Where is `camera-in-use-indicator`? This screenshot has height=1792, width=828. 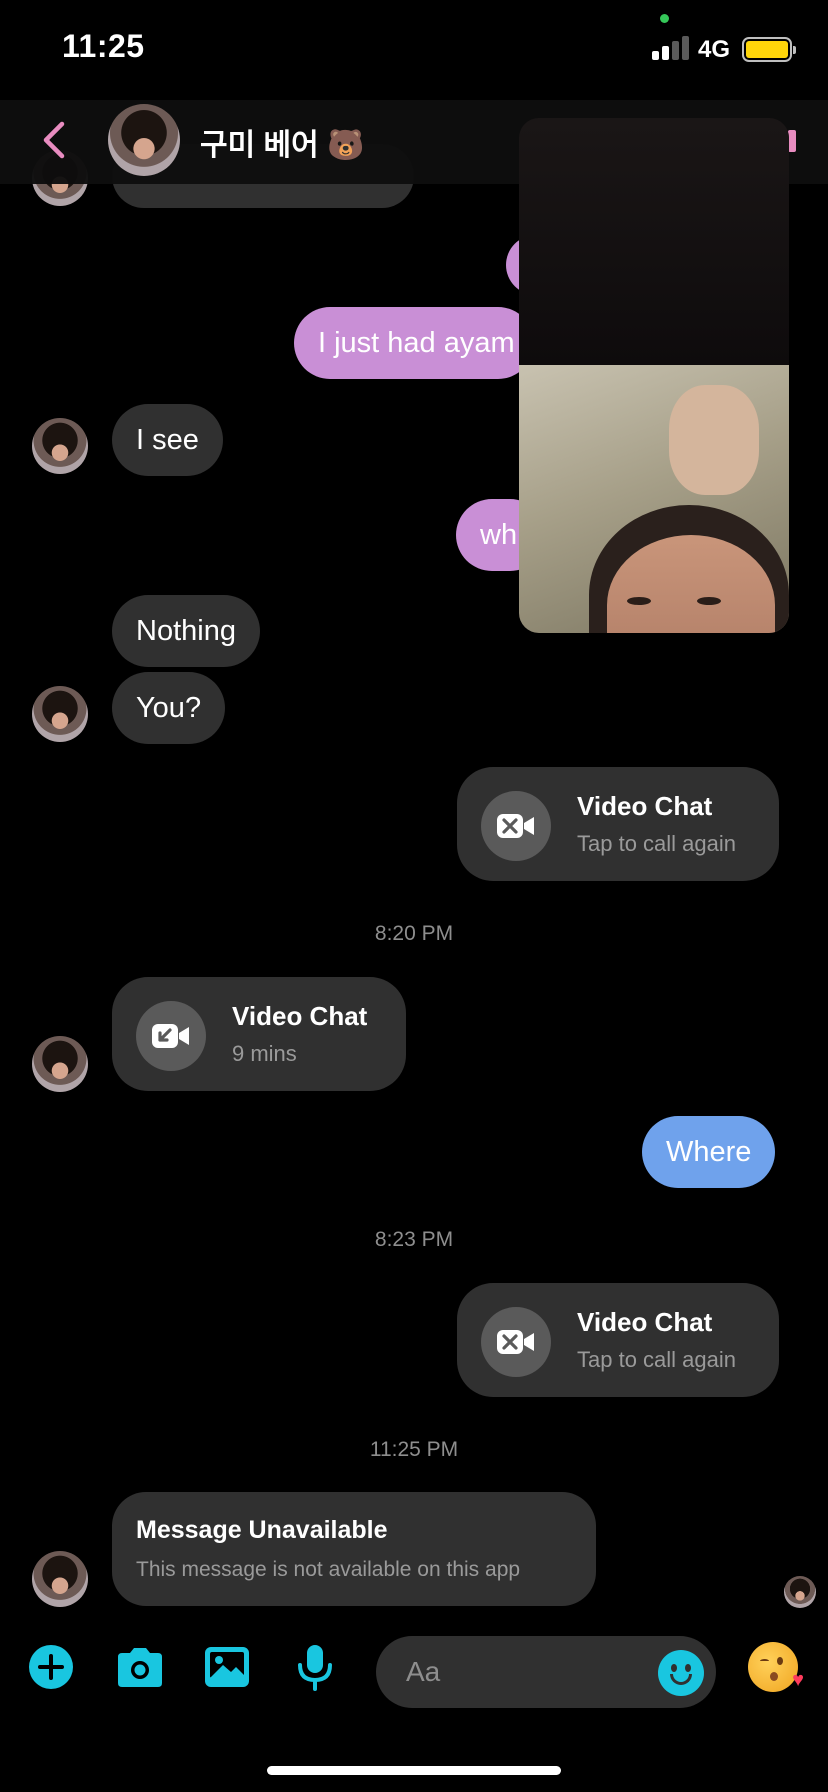 camera-in-use-indicator is located at coordinates (664, 18).